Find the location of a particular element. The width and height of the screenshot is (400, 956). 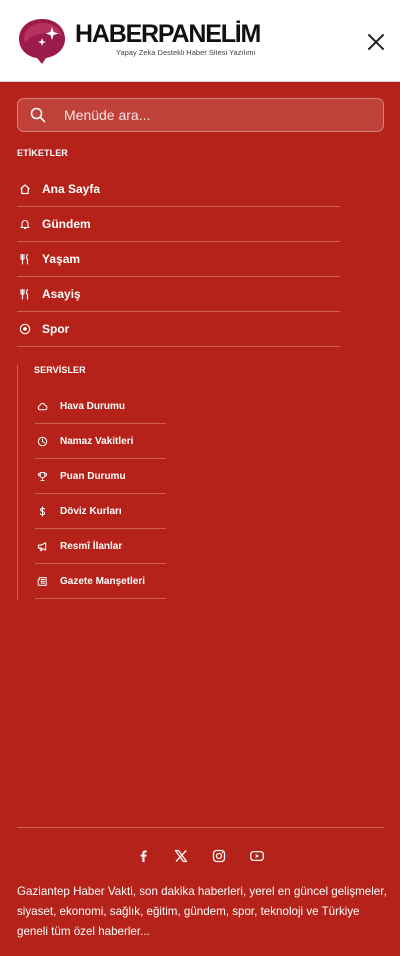

services-section-title: SERVİSLER is located at coordinates (60, 370).